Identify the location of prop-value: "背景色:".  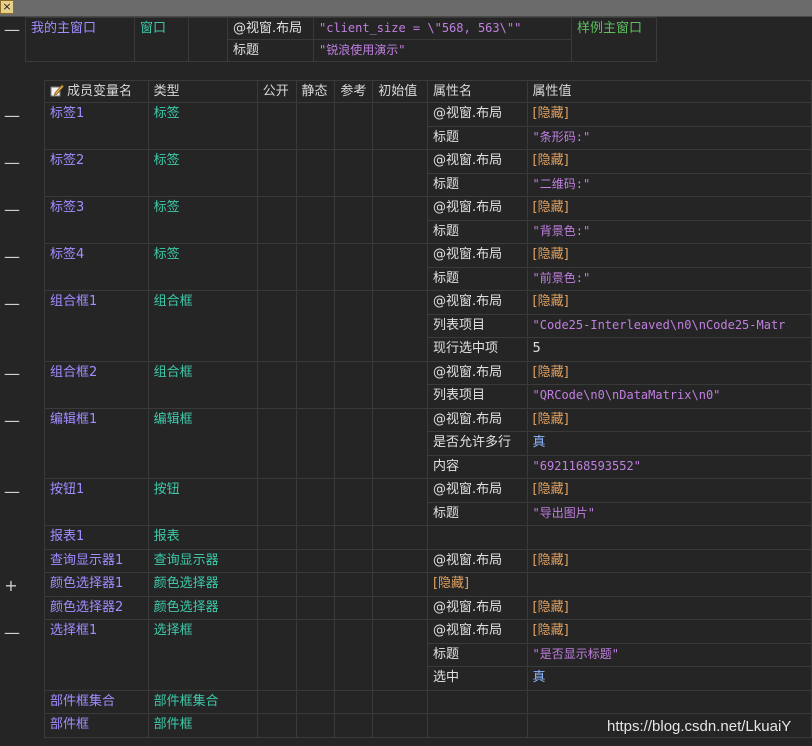
(669, 231).